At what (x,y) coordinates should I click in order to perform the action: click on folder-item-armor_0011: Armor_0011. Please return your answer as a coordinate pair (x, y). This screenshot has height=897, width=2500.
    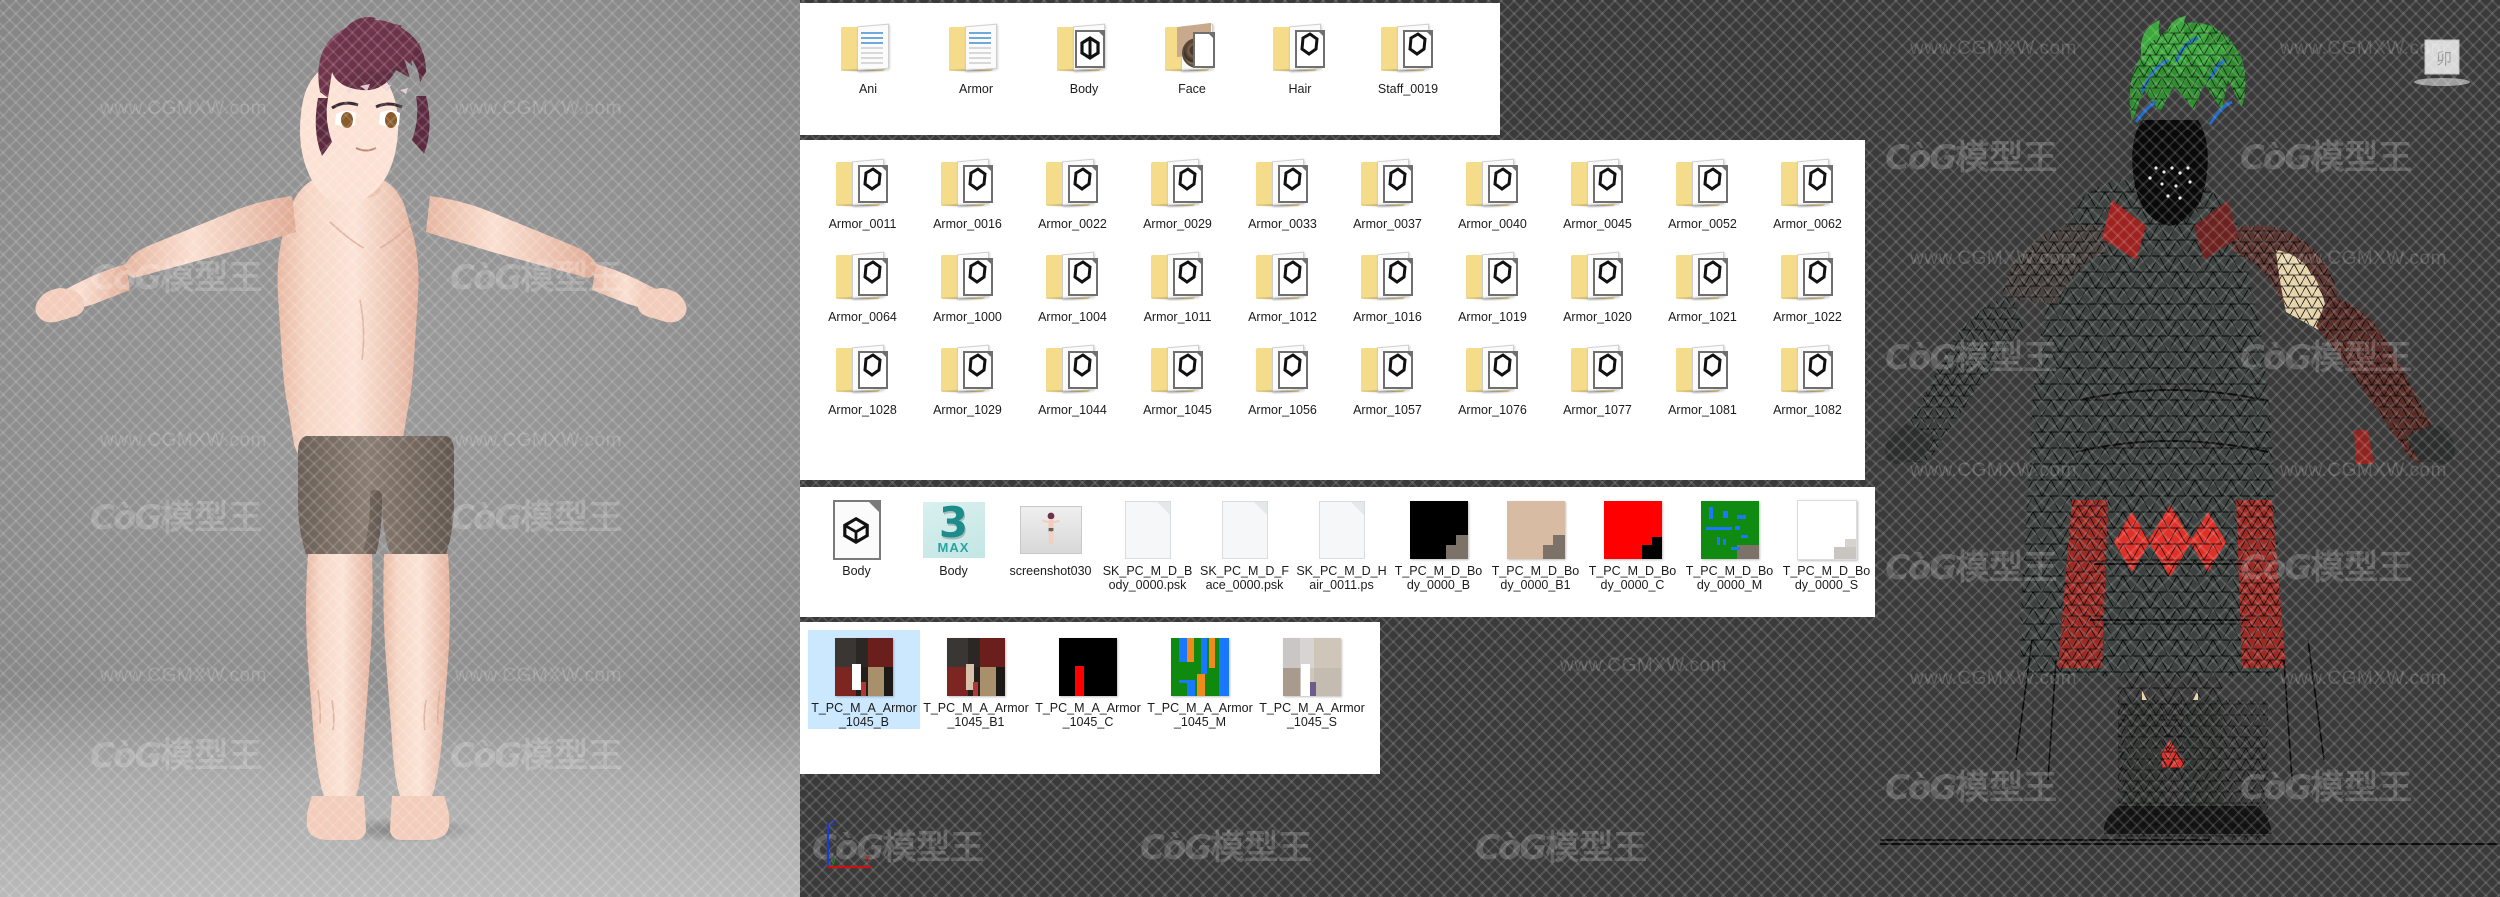
    Looking at the image, I should click on (862, 188).